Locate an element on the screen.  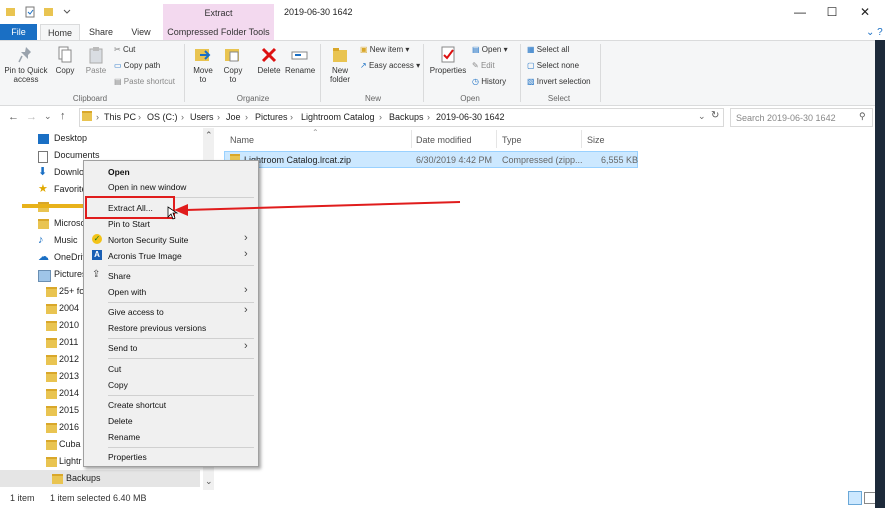
menu-separator is located at coordinates (181, 358).